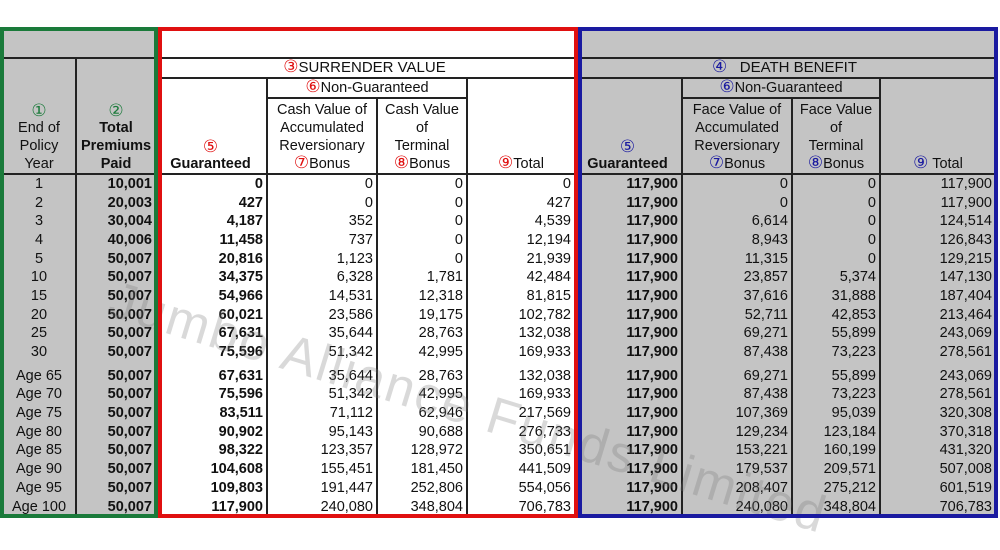 The image size is (1000, 550). Describe the element at coordinates (737, 128) in the screenshot. I see `header-line: Accumulated` at that location.